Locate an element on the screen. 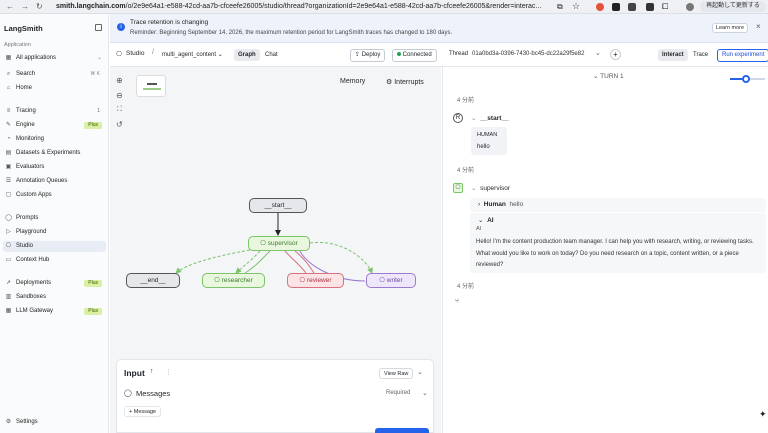  node-end: __end__ is located at coordinates (153, 280).